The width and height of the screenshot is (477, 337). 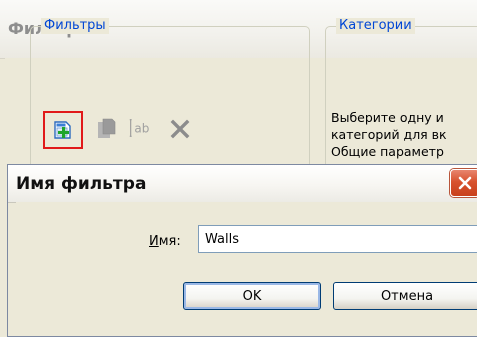 I want to click on duplicate-icon, so click(x=107, y=128).